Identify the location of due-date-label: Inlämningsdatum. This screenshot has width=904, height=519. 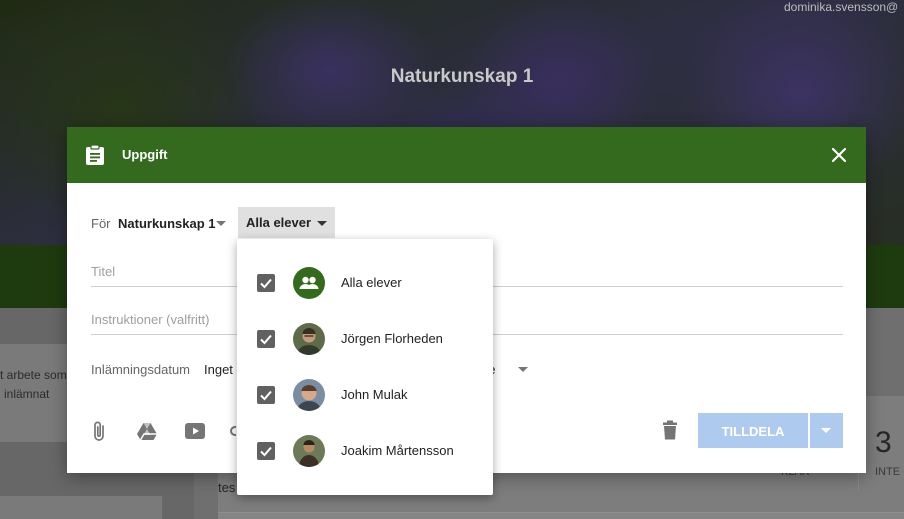
(140, 369).